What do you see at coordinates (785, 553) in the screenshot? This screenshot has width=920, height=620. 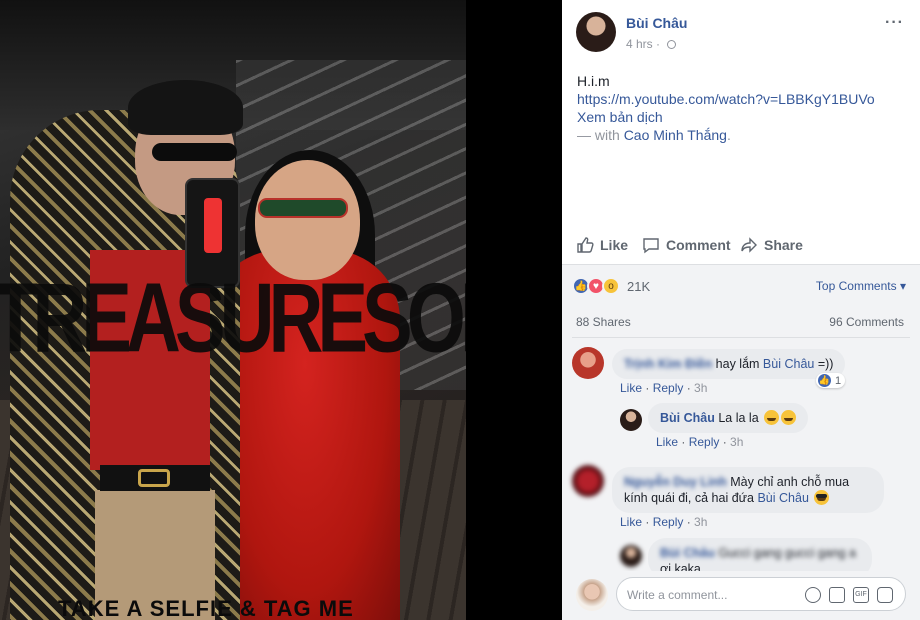 I see `reply-text: Gucci gang gucci gang a` at bounding box center [785, 553].